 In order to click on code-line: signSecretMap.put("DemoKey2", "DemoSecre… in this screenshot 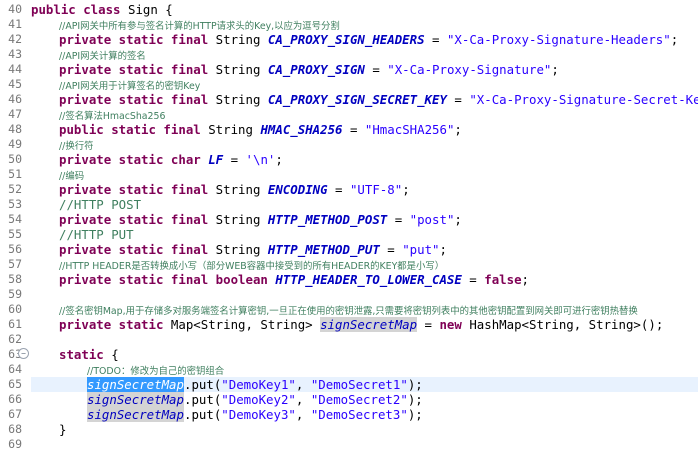, I will do `click(255, 399)`.